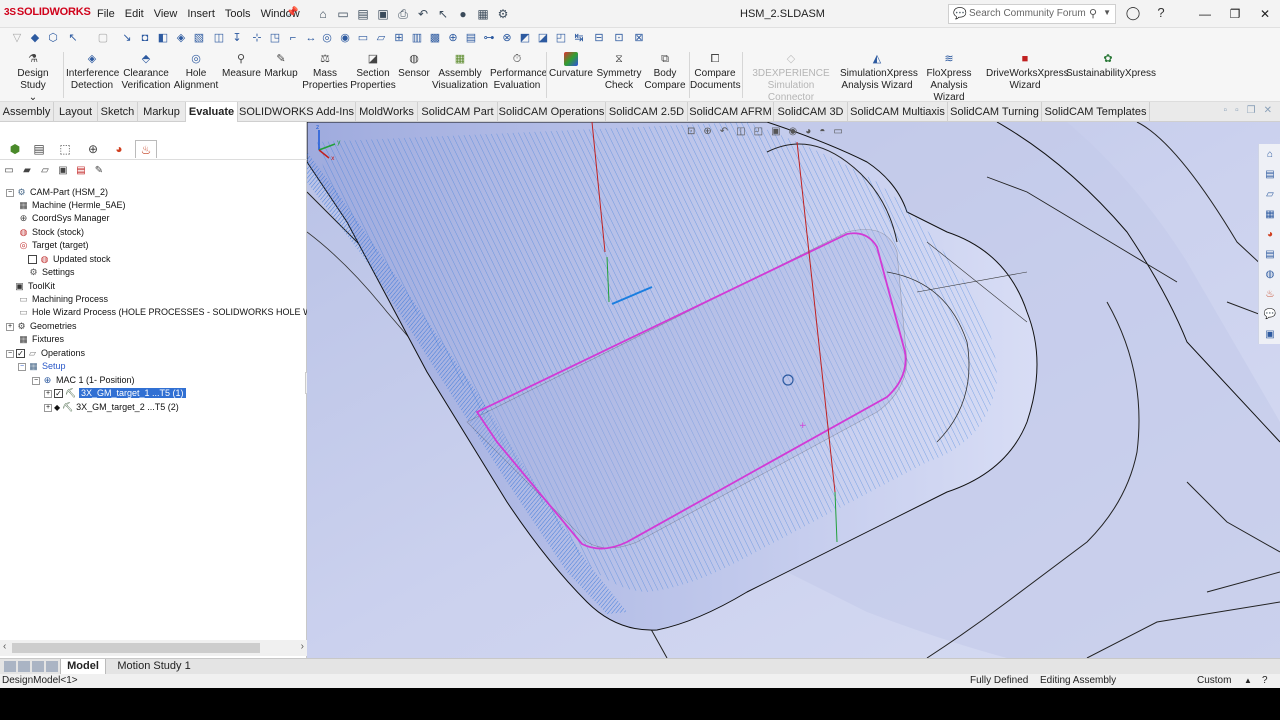 This screenshot has width=1280, height=720. Describe the element at coordinates (65, 149) in the screenshot. I see `configuration-manager-icon: ⬚` at that location.